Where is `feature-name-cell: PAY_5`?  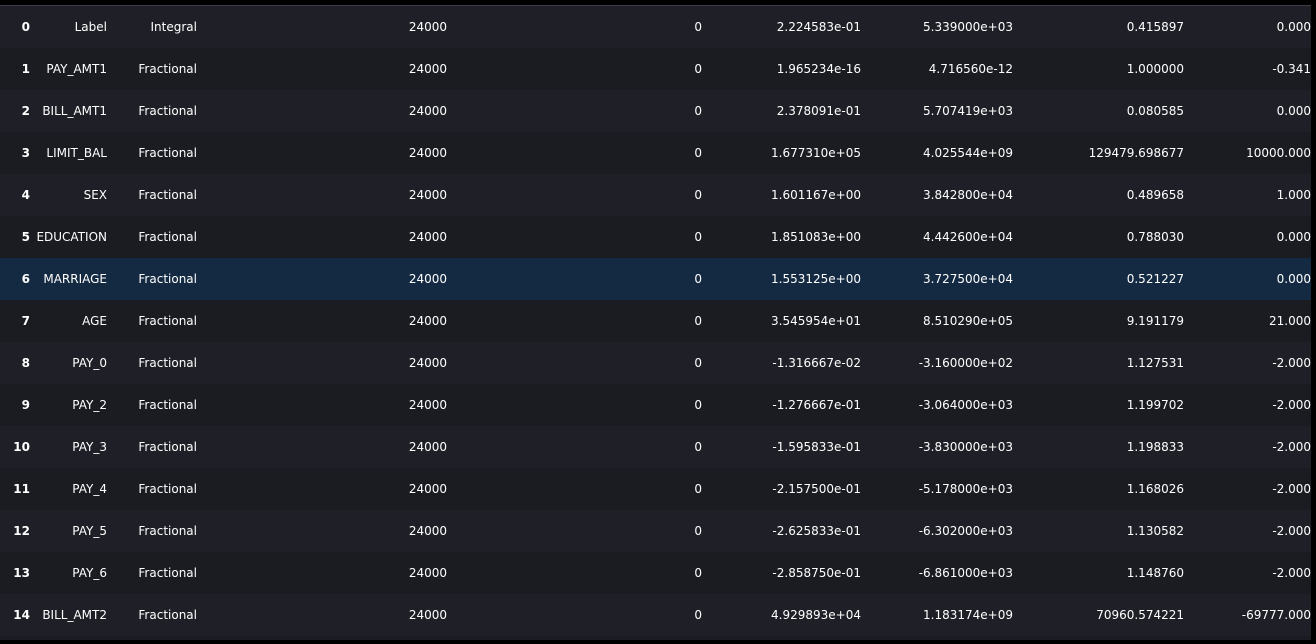
feature-name-cell: PAY_5 is located at coordinates (89, 531).